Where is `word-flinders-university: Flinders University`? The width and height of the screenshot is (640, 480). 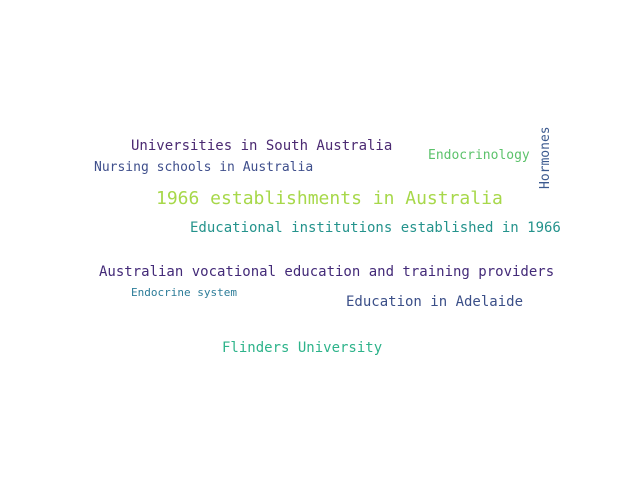
word-flinders-university: Flinders University is located at coordinates (302, 348).